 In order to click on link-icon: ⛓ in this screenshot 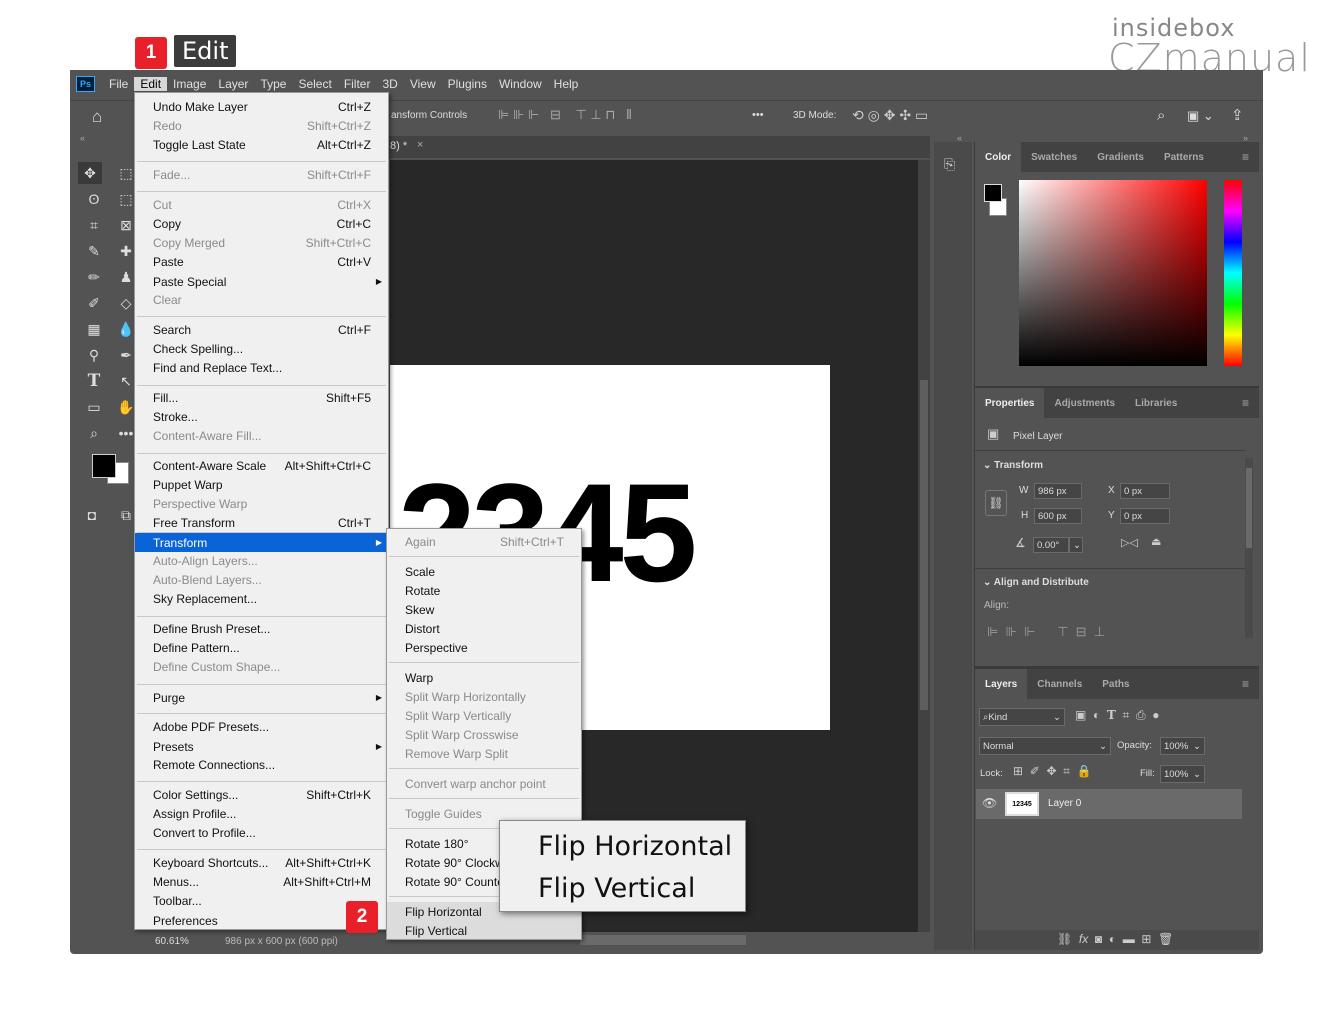, I will do `click(996, 503)`.